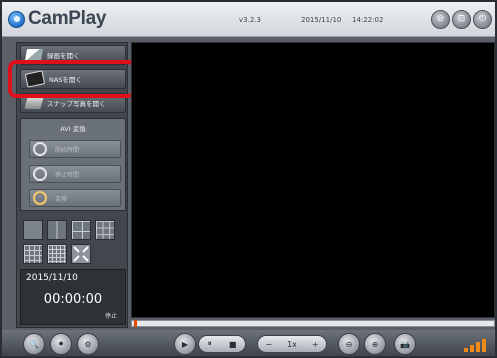 The image size is (497, 358). I want to click on version-label: v3.2.3, so click(250, 20).